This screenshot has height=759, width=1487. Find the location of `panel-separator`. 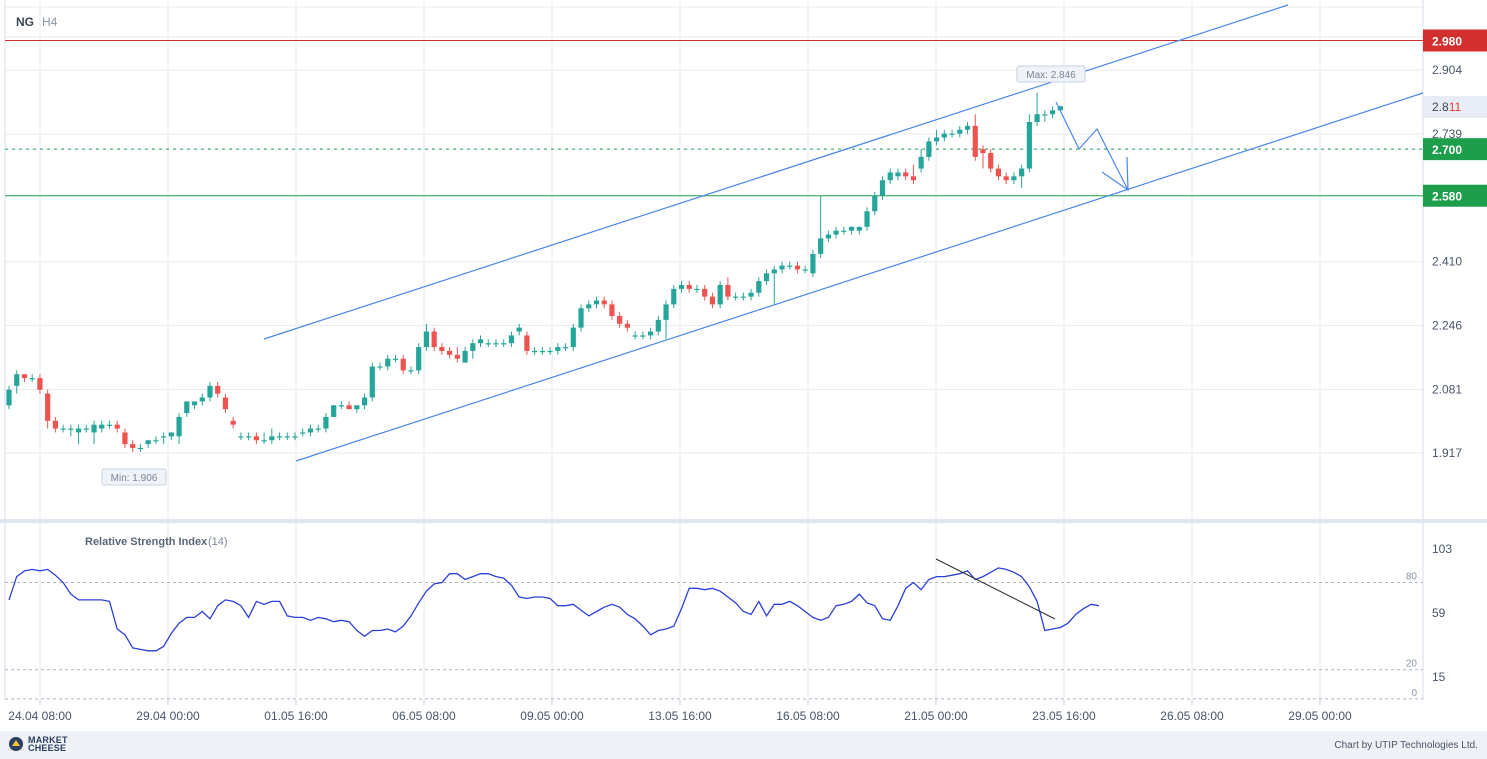

panel-separator is located at coordinates (743, 521).